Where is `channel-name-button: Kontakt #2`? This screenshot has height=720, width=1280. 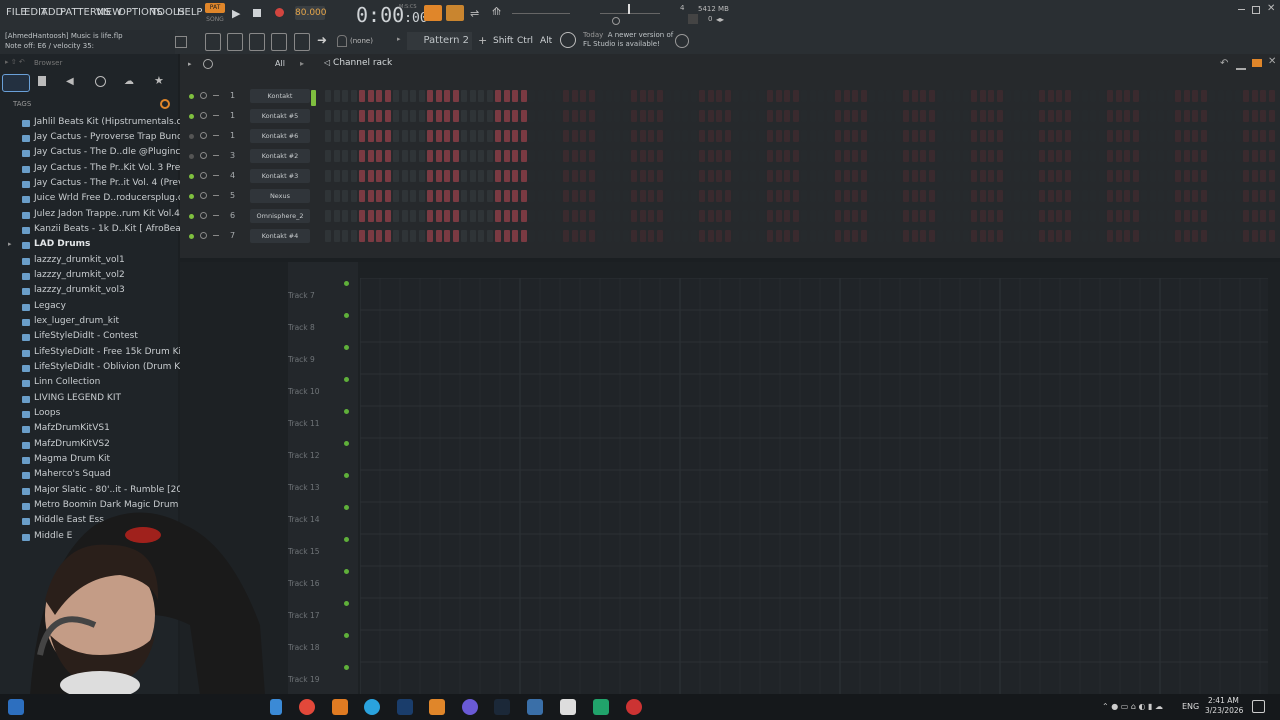 channel-name-button: Kontakt #2 is located at coordinates (280, 156).